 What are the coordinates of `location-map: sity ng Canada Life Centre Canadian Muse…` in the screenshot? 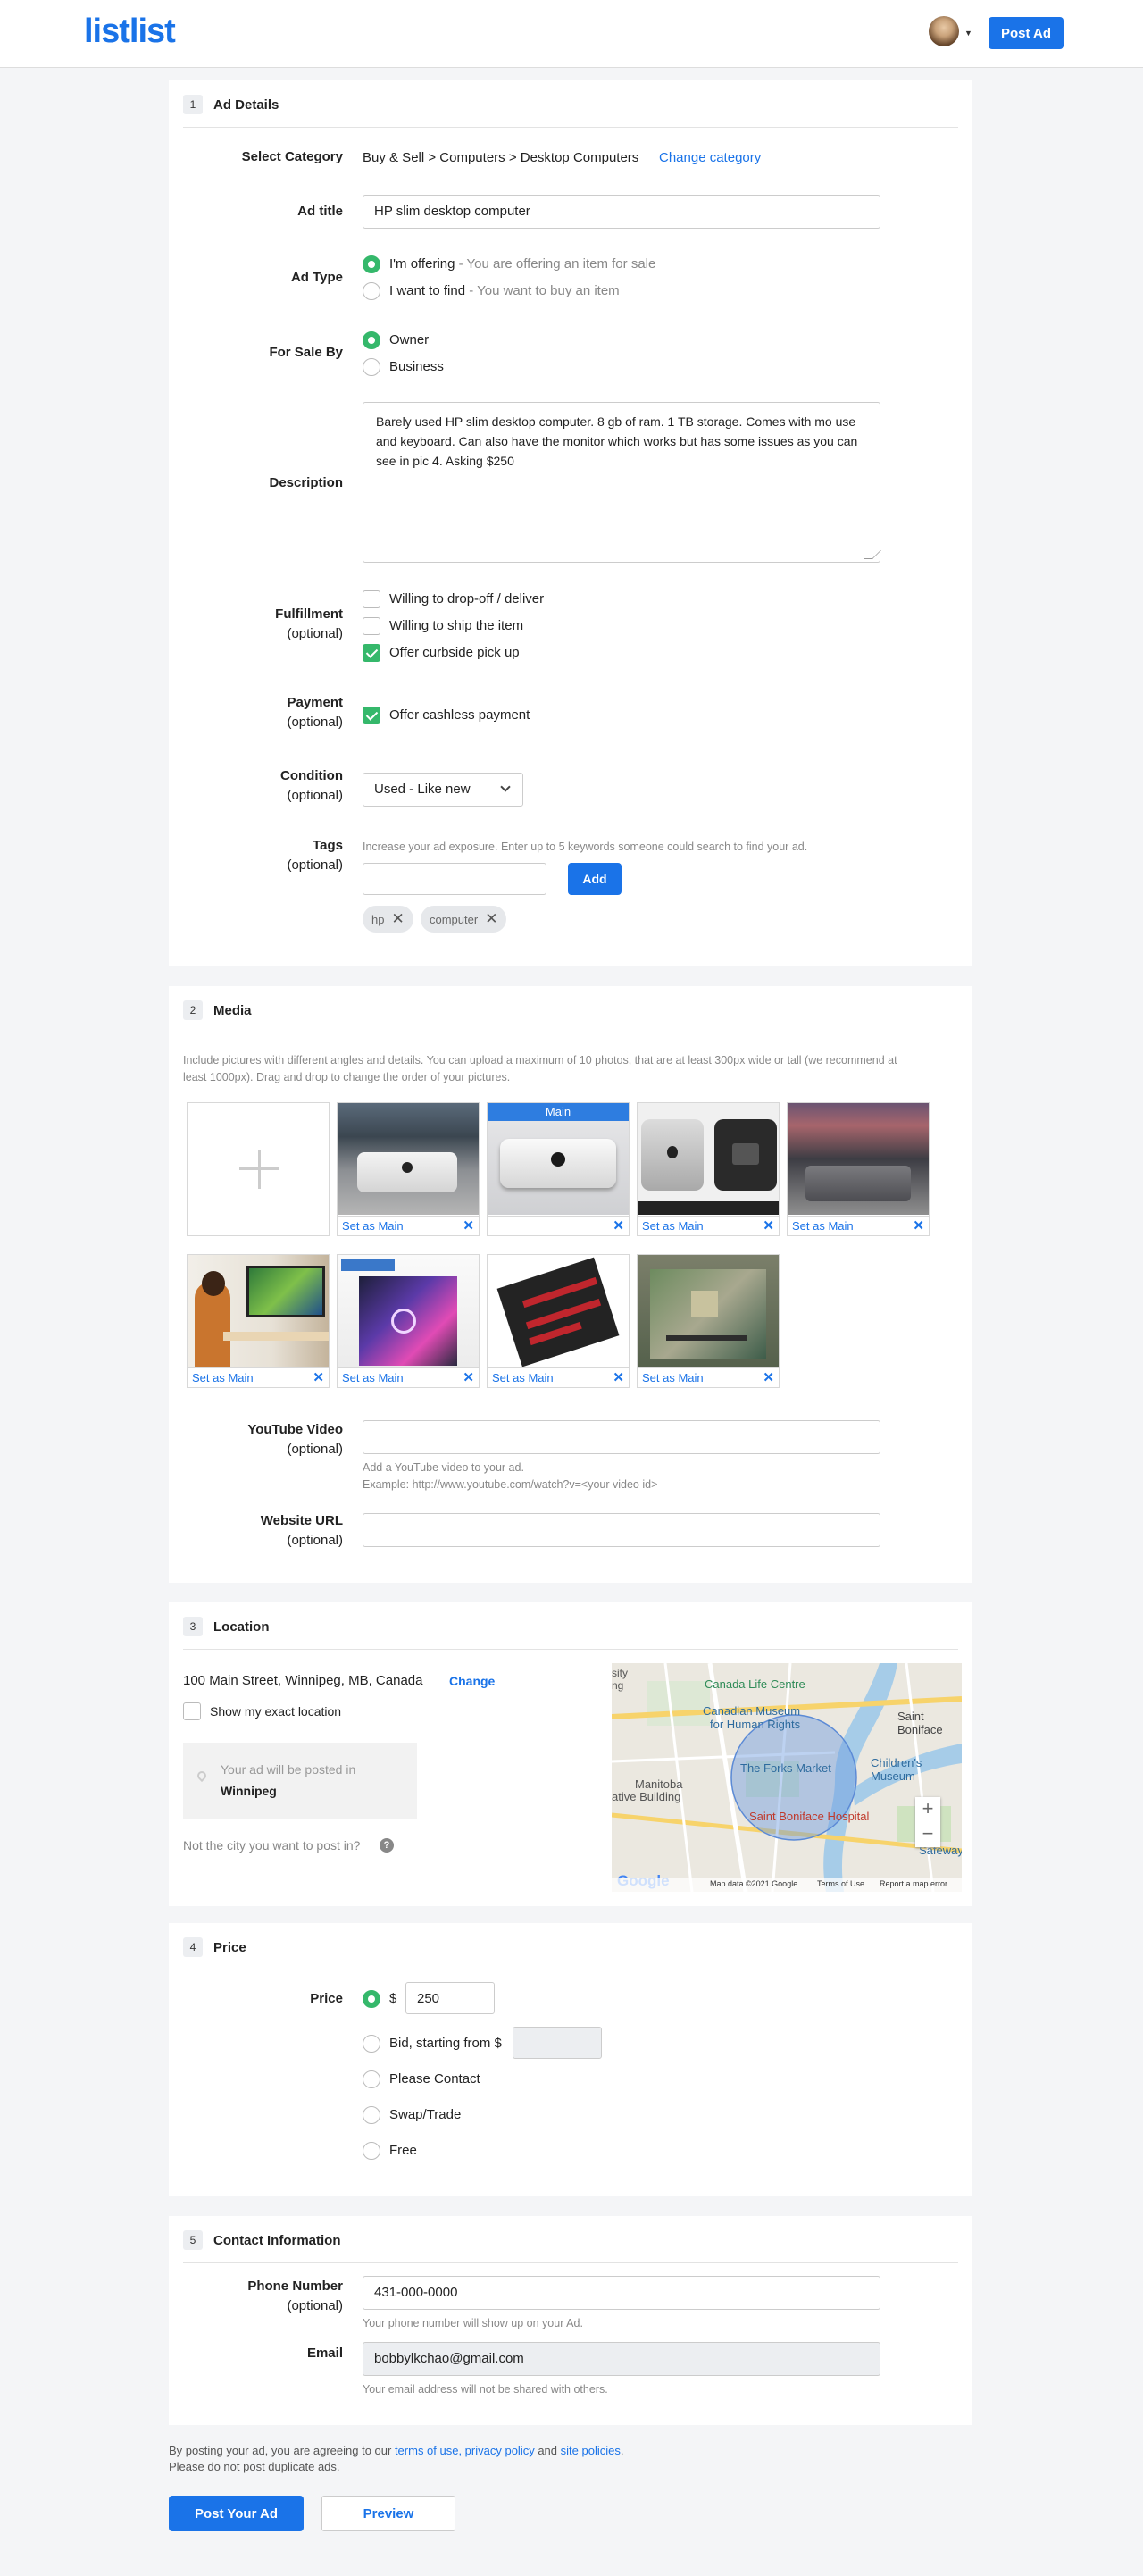 It's located at (787, 1778).